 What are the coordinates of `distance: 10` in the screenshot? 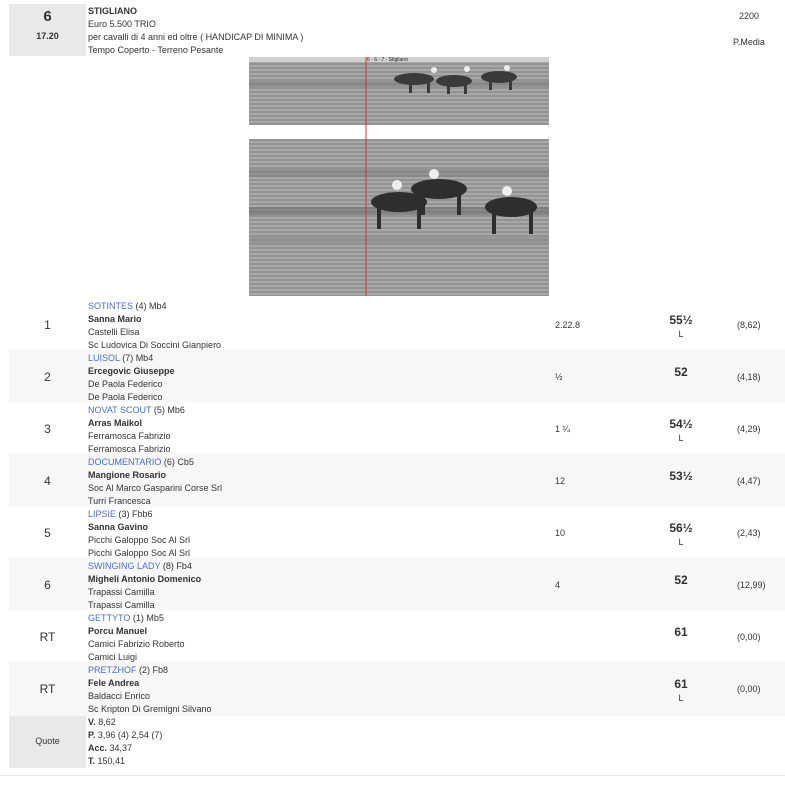 It's located at (560, 533).